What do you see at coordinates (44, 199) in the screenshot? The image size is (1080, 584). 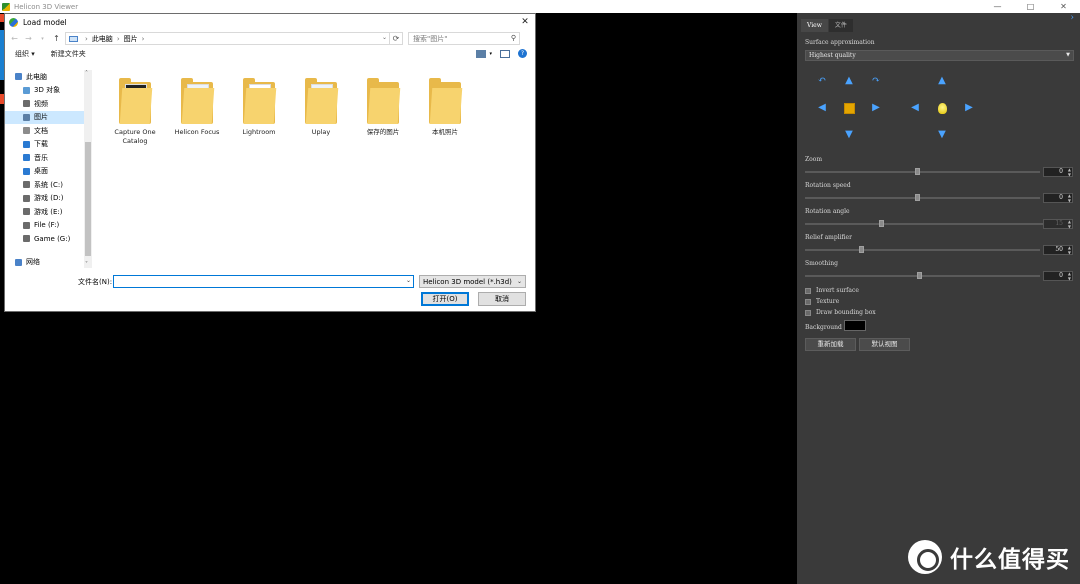 I see `nav-item: 游戏 (D:)` at bounding box center [44, 199].